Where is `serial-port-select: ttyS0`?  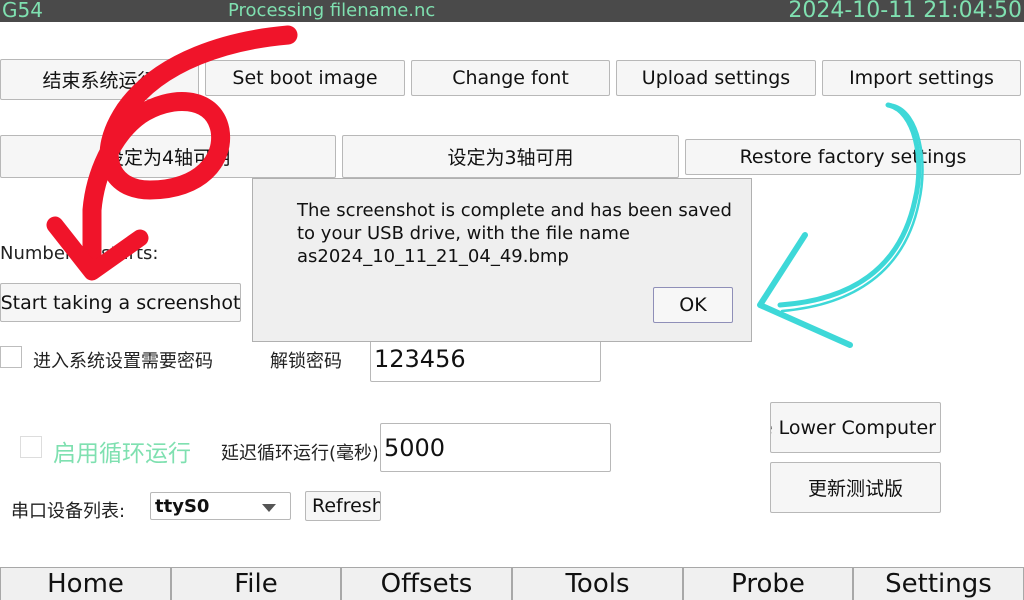
serial-port-select: ttyS0 is located at coordinates (220, 506).